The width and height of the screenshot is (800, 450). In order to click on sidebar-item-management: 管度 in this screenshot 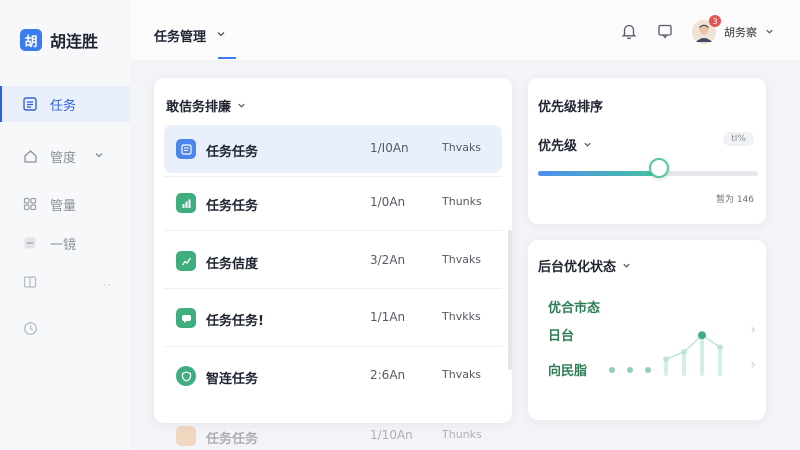, I will do `click(65, 156)`.